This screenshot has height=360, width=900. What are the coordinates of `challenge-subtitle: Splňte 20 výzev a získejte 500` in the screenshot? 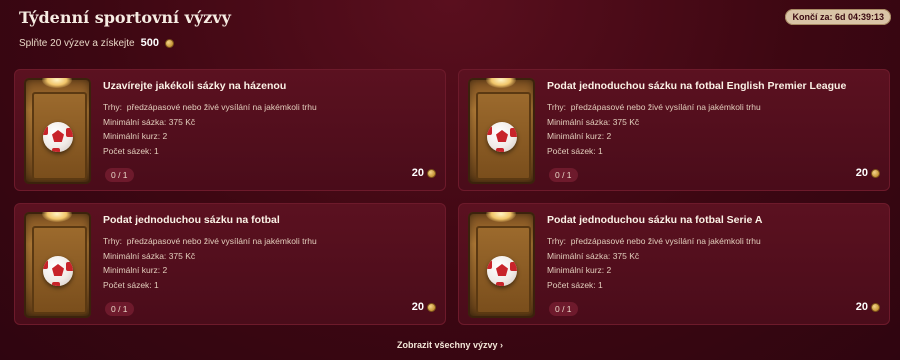 It's located at (96, 43).